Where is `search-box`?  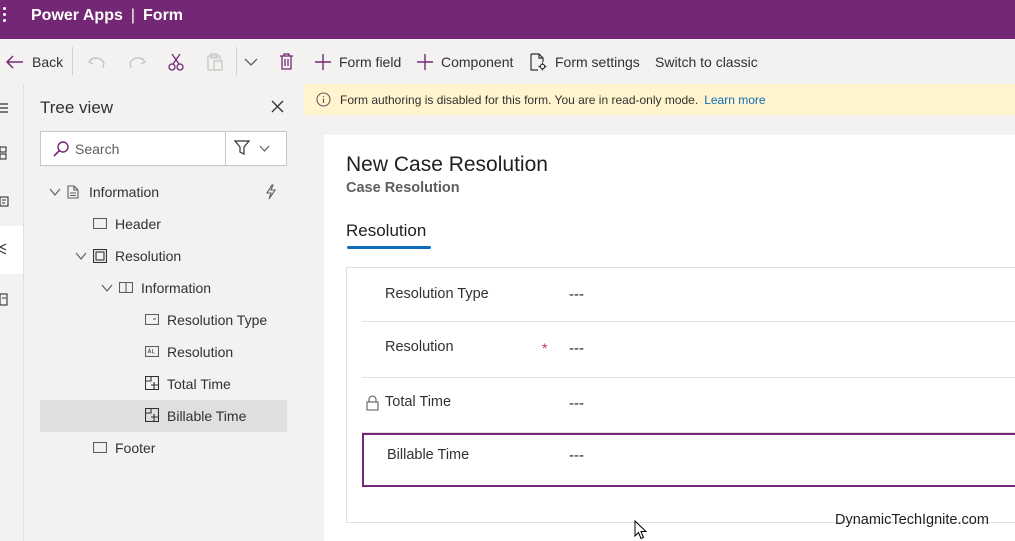 search-box is located at coordinates (133, 148).